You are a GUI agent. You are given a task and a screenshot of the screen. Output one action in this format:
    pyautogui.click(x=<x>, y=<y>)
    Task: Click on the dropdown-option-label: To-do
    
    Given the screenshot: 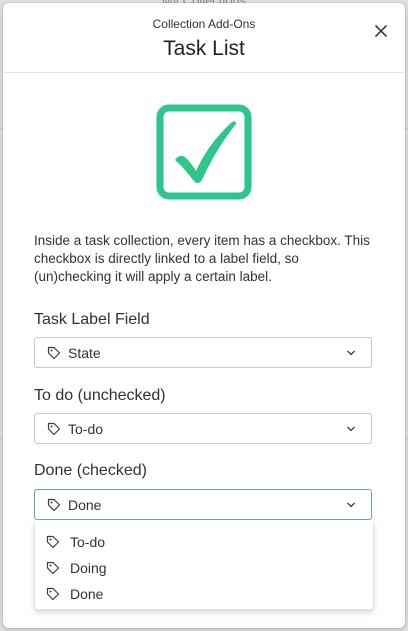 What is the action you would take?
    pyautogui.click(x=88, y=542)
    